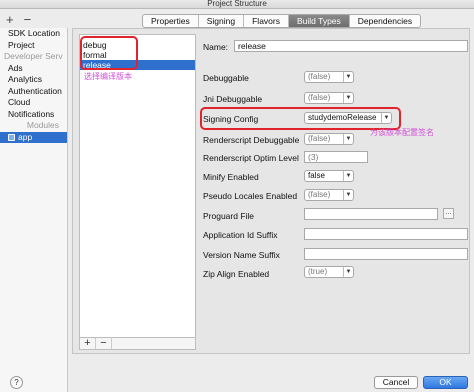  What do you see at coordinates (237, 4) in the screenshot?
I see `window-title: Project Structure` at bounding box center [237, 4].